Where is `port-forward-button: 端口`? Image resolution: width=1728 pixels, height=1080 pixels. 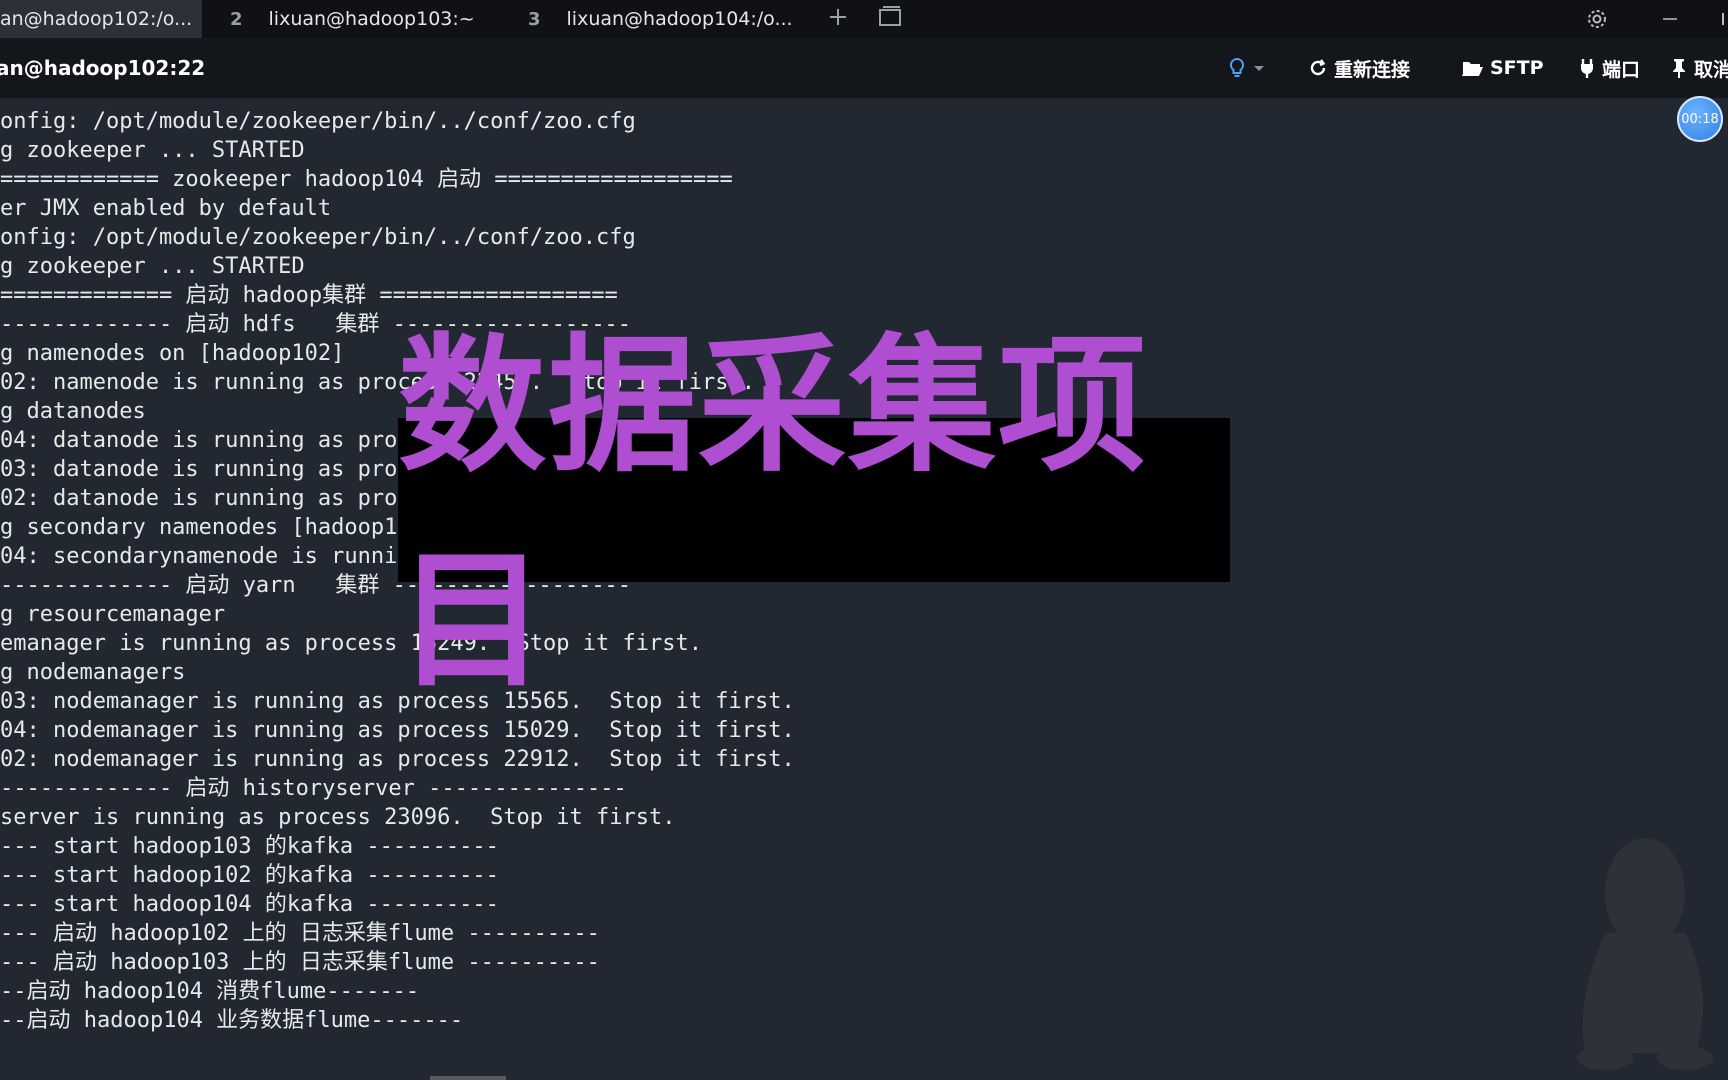 port-forward-button: 端口 is located at coordinates (1609, 68).